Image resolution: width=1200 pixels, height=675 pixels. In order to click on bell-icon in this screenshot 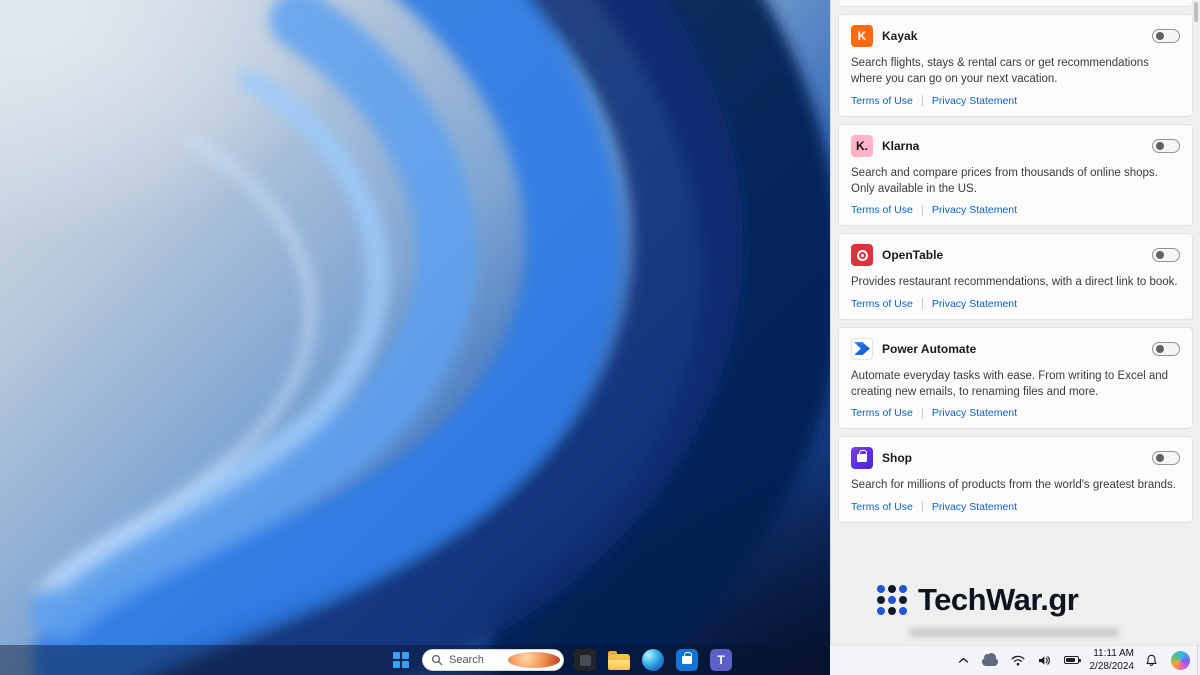, I will do `click(1151, 660)`.